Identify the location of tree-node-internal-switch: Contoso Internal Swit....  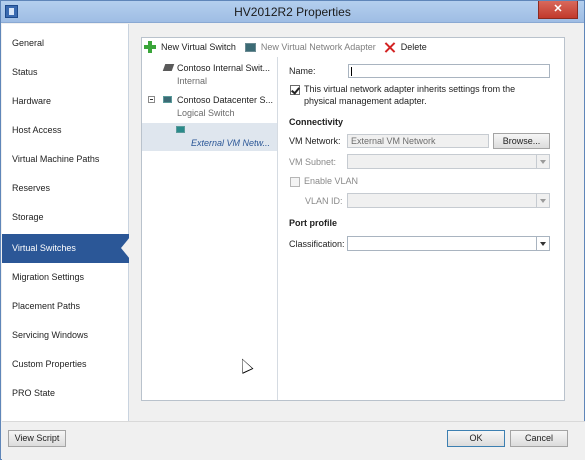
(223, 68).